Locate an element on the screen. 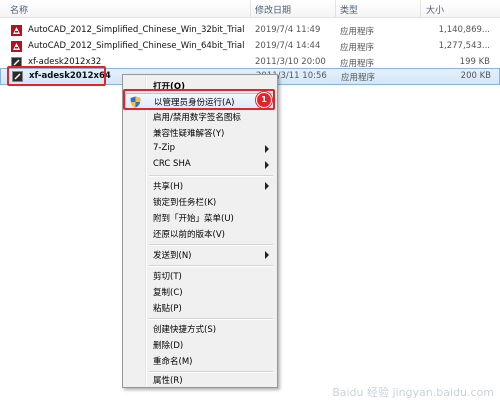 The image size is (500, 404). menu-label: 共享(H) is located at coordinates (168, 187).